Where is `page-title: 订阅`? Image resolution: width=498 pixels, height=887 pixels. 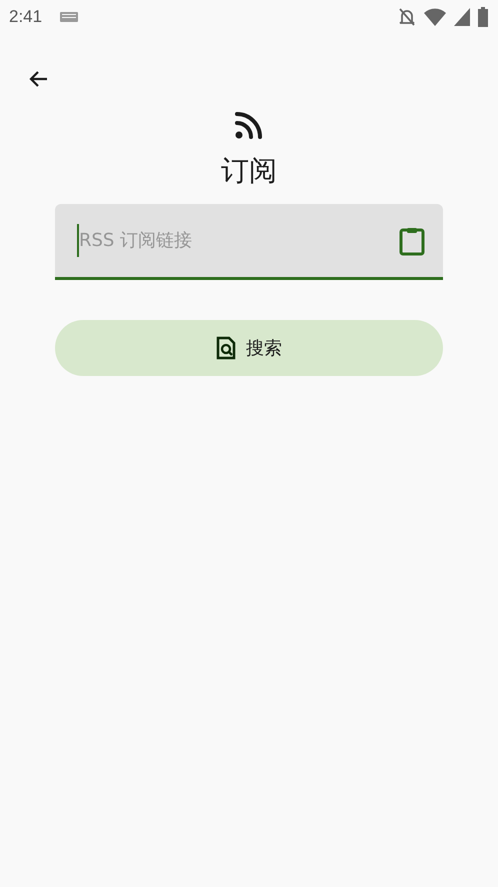 page-title: 订阅 is located at coordinates (249, 171).